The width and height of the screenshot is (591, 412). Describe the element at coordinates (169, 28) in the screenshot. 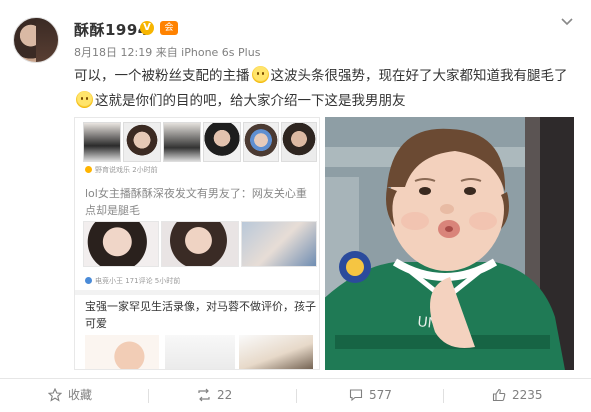

I see `member-level-icon: 会` at that location.